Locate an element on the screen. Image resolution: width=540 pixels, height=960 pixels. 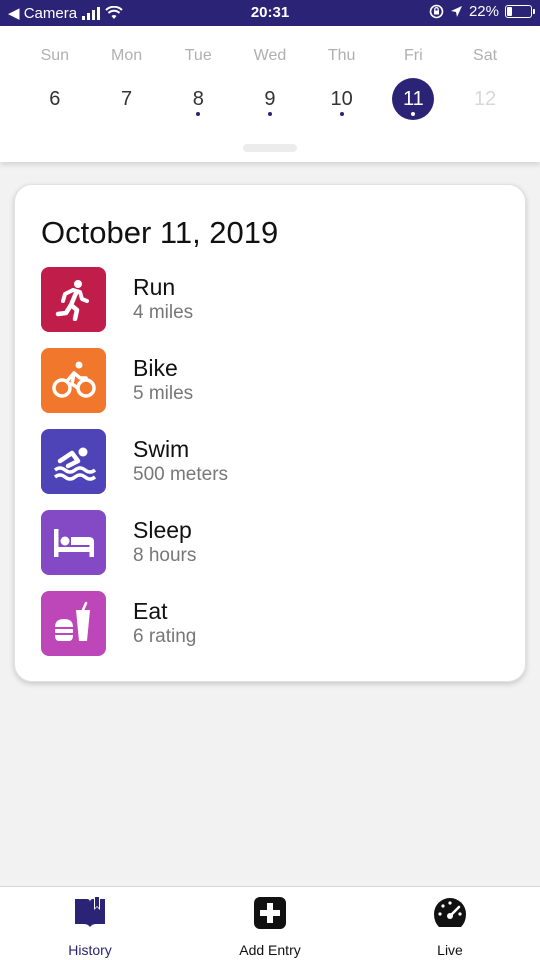
day-column-thu: Thu 10 is located at coordinates (342, 83).